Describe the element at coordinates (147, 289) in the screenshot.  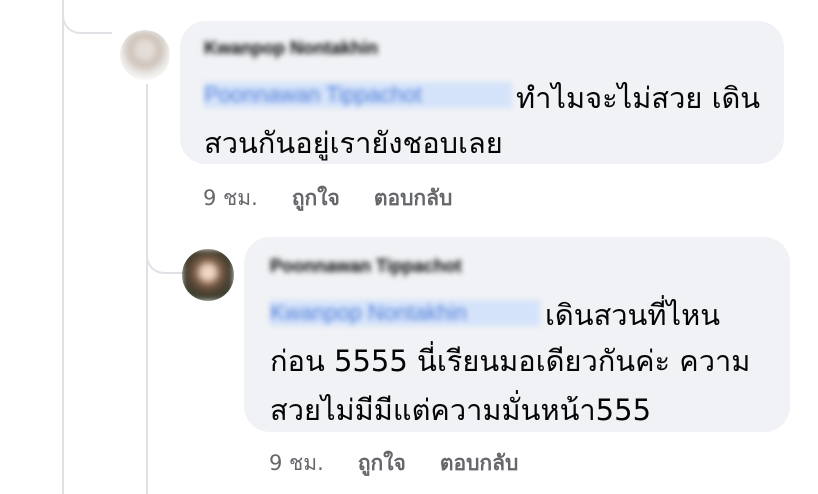
I see `thread-line-reply` at that location.